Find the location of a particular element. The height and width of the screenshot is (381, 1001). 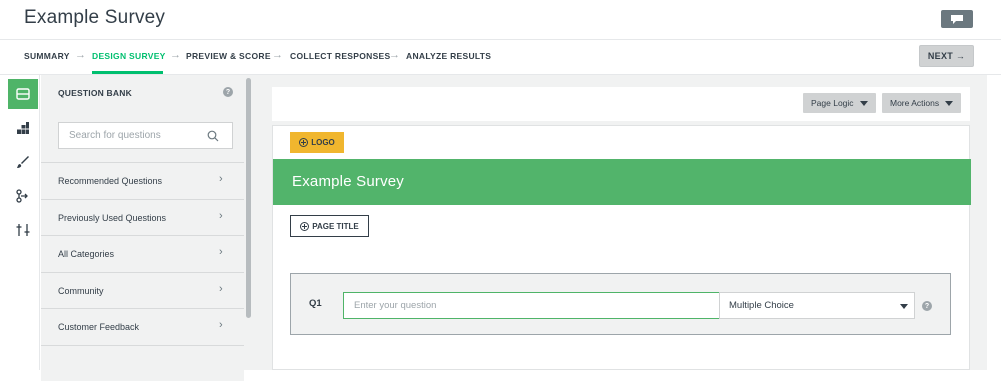

logic-icon is located at coordinates (23, 196).